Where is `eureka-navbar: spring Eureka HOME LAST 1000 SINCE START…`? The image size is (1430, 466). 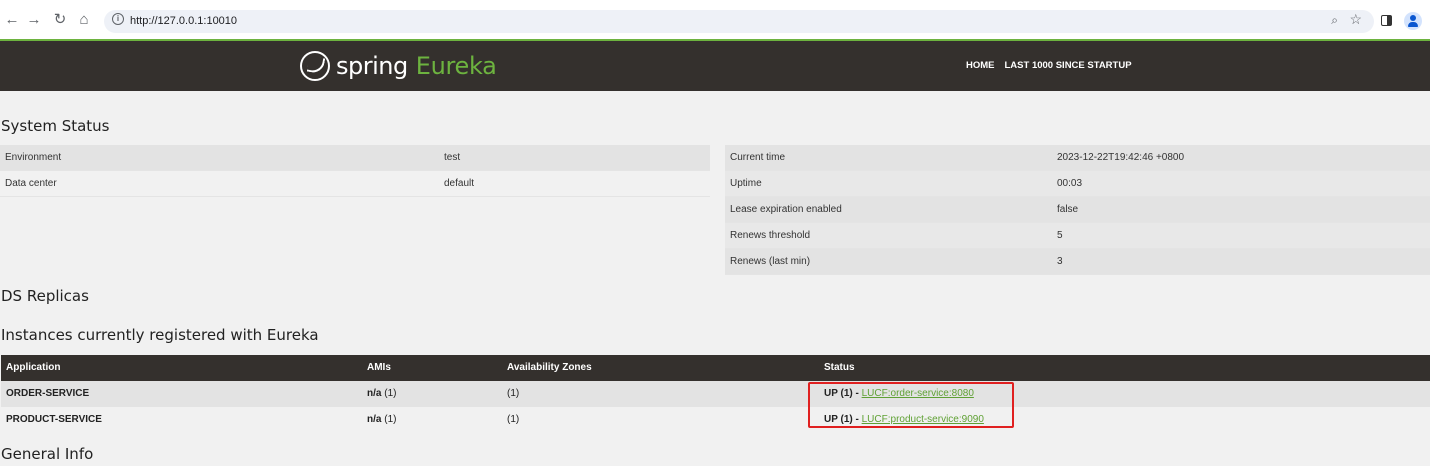 eureka-navbar: spring Eureka HOME LAST 1000 SINCE START… is located at coordinates (715, 66).